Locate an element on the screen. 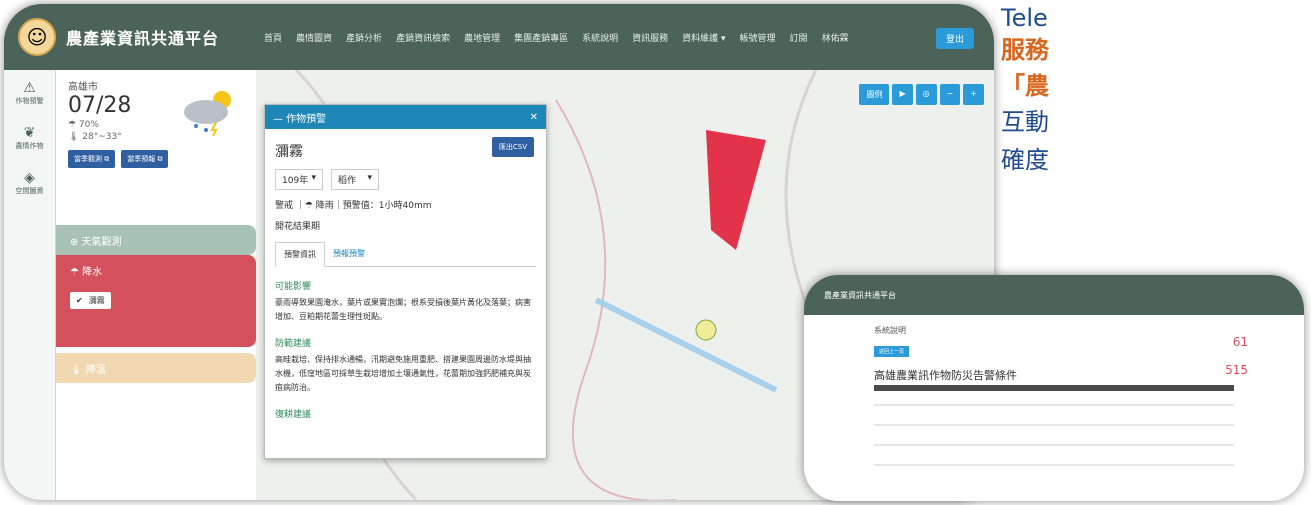 This screenshot has height=505, width=1311. forecast-button: 當季預報 ⧉ is located at coordinates (145, 159).